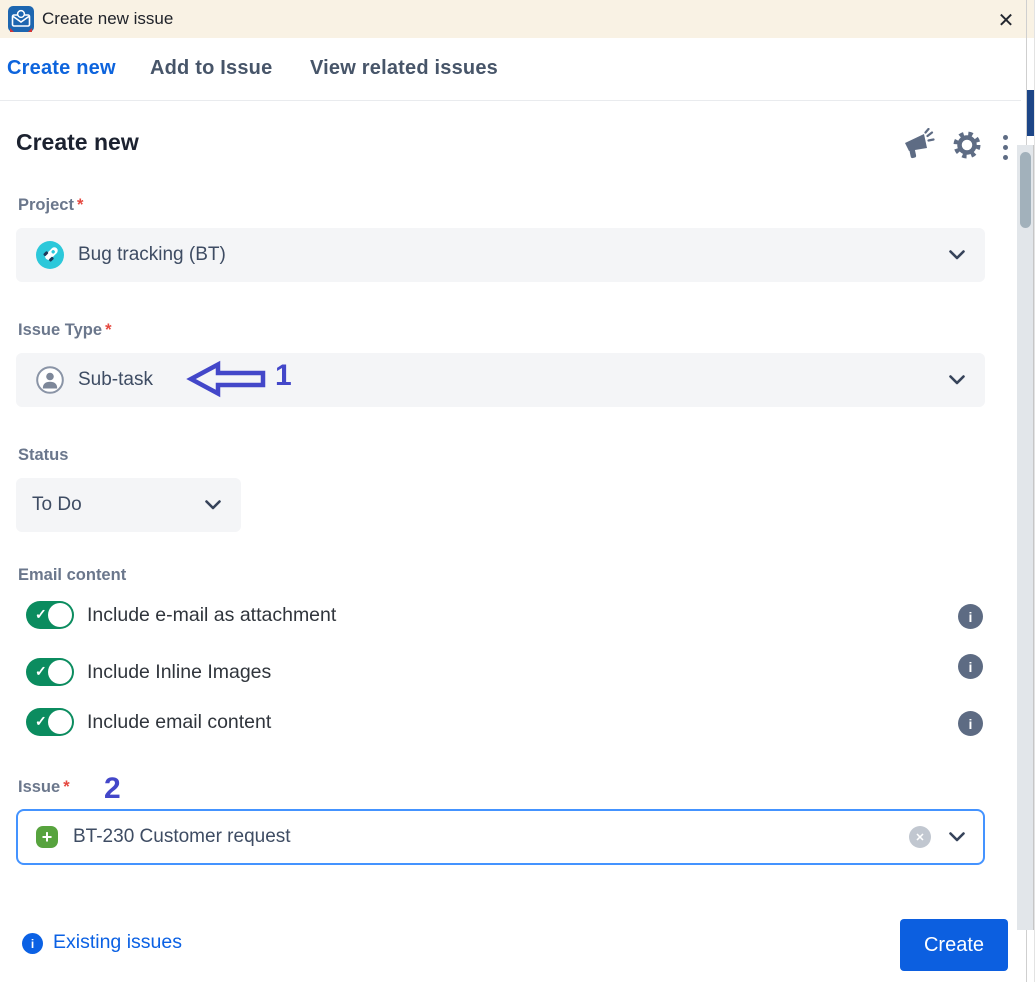 Image resolution: width=1035 pixels, height=982 pixels. What do you see at coordinates (117, 942) in the screenshot?
I see `existing-issues-link: Existing issues` at bounding box center [117, 942].